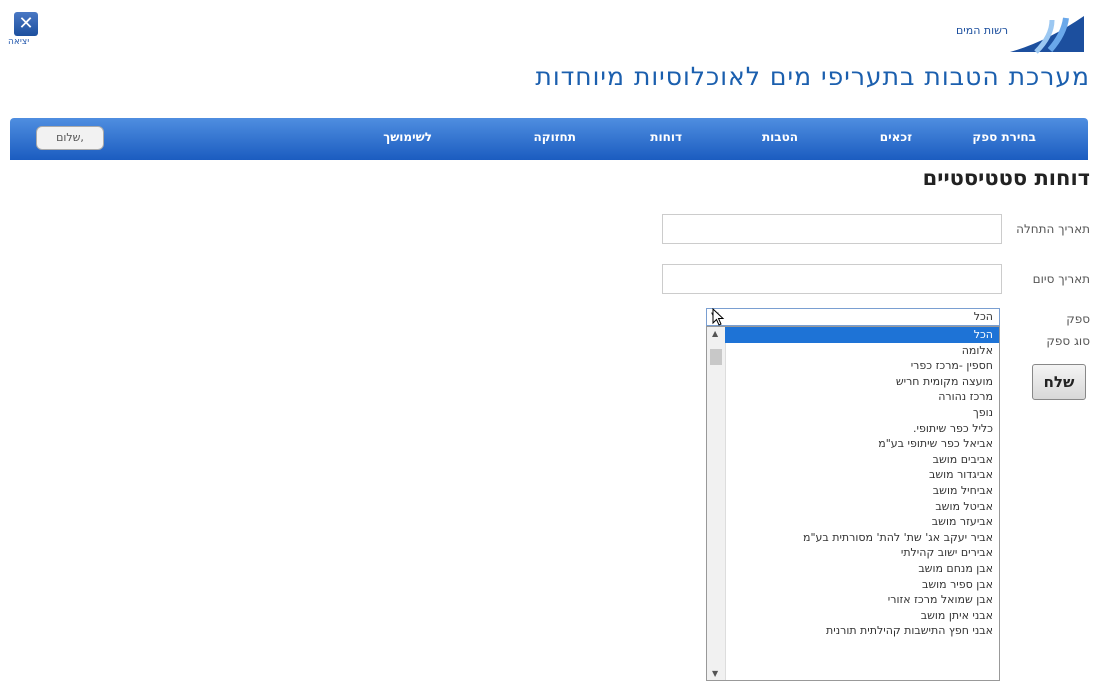 Image resolution: width=1118 pixels, height=685 pixels. What do you see at coordinates (70, 138) in the screenshot?
I see `greeting-button: שלום,` at bounding box center [70, 138].